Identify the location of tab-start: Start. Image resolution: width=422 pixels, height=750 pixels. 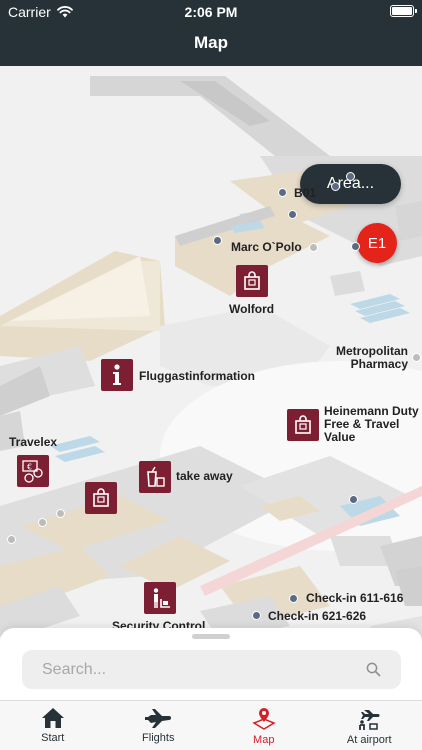
(53, 725).